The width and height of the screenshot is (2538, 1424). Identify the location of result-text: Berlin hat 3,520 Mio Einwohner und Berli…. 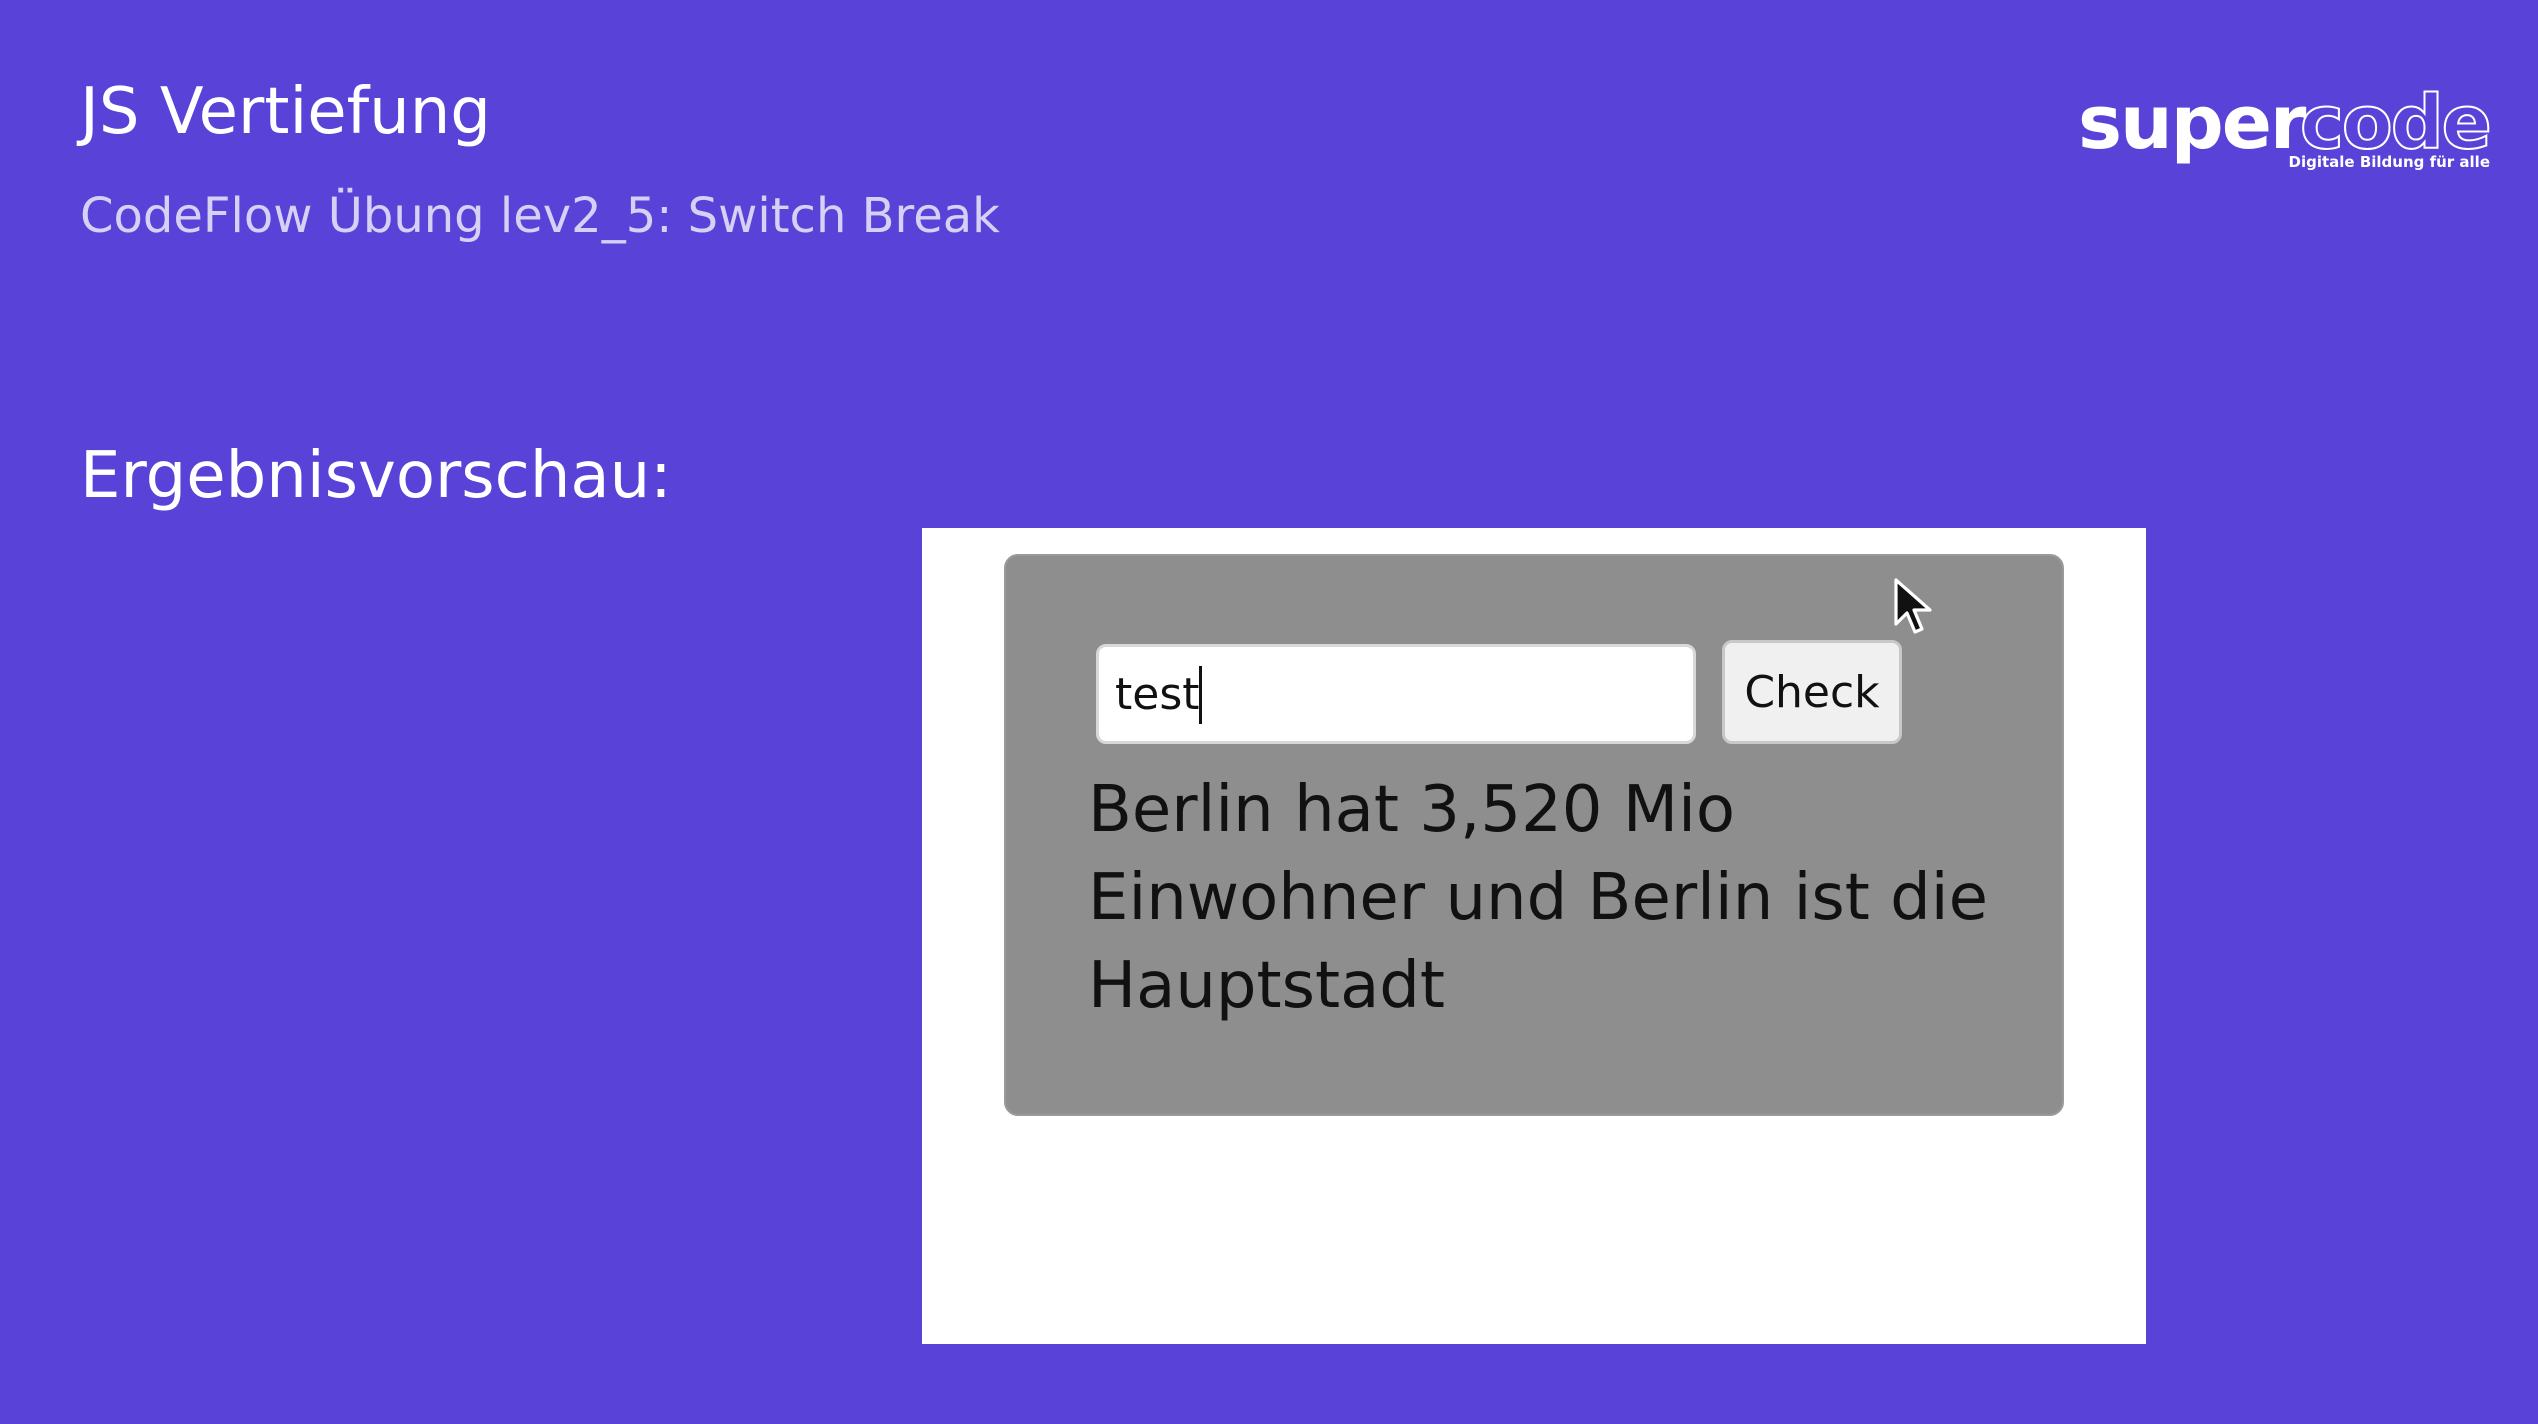
(1538, 898).